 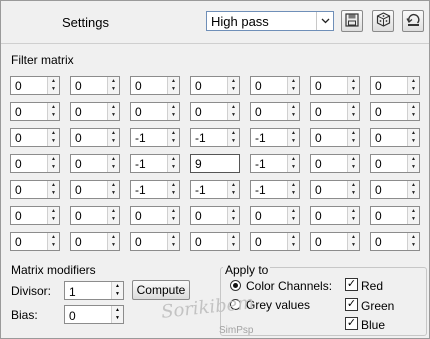 What do you see at coordinates (352, 21) in the screenshot?
I see `save-preset-button` at bounding box center [352, 21].